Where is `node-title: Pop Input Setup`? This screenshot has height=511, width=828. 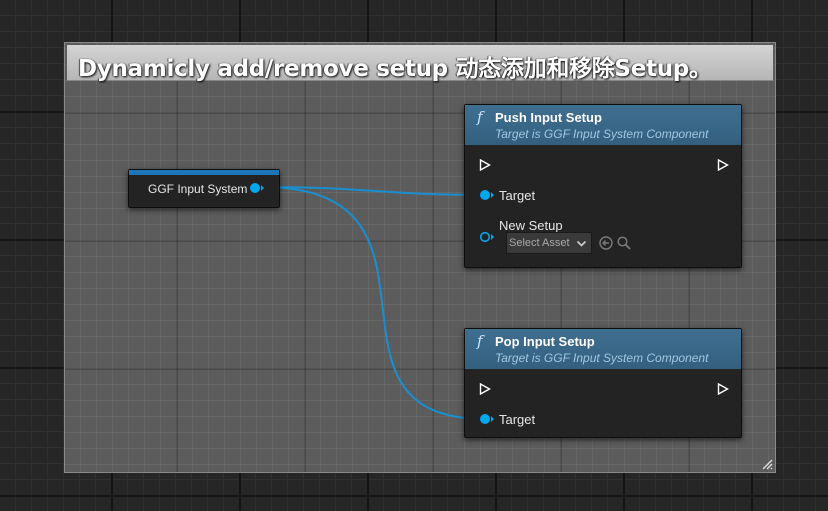
node-title: Pop Input Setup is located at coordinates (545, 341).